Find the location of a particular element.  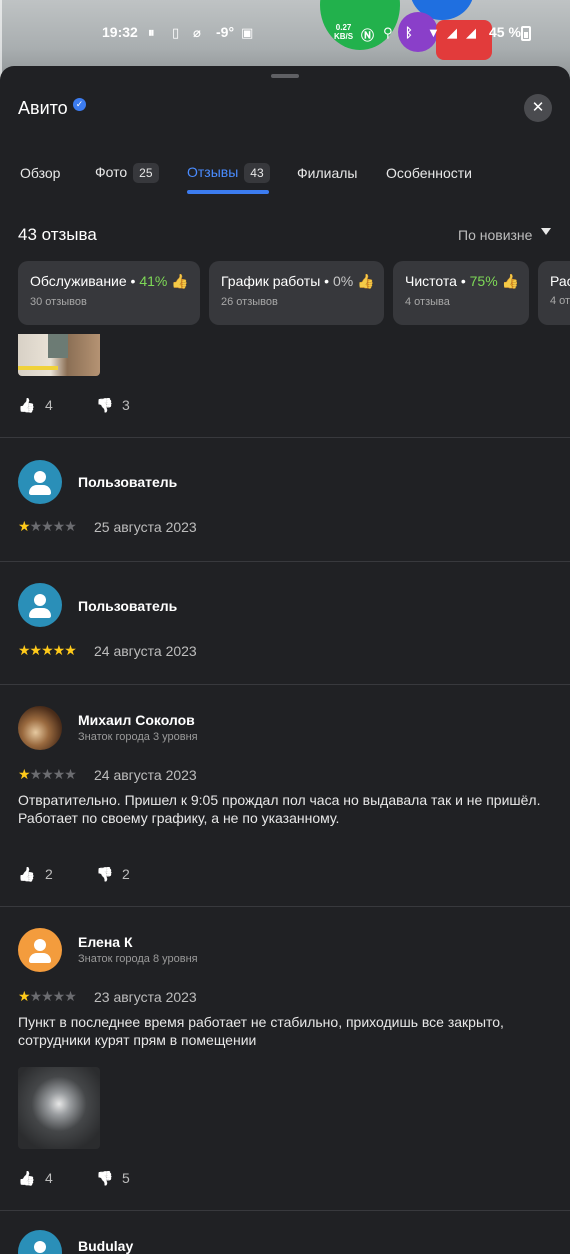

chip-schedule: График работы • 0% 👍 26 отзывов is located at coordinates (296, 293).